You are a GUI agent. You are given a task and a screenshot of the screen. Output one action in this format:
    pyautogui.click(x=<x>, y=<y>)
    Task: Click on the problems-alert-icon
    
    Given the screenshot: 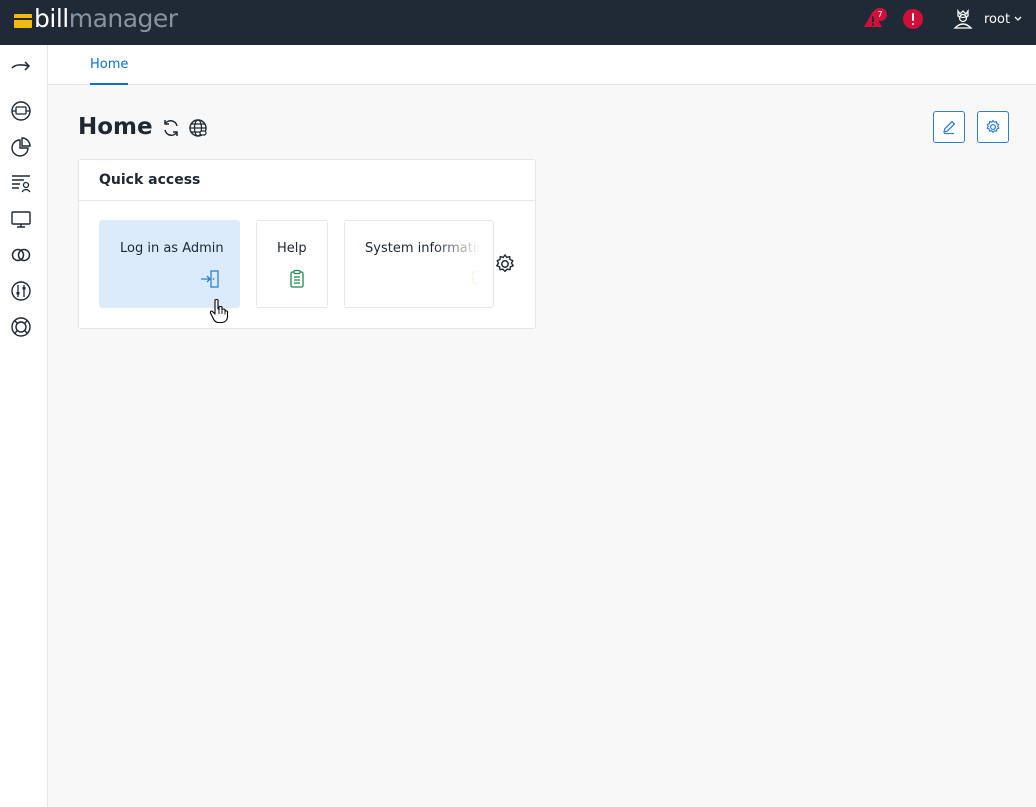 What is the action you would take?
    pyautogui.click(x=913, y=19)
    